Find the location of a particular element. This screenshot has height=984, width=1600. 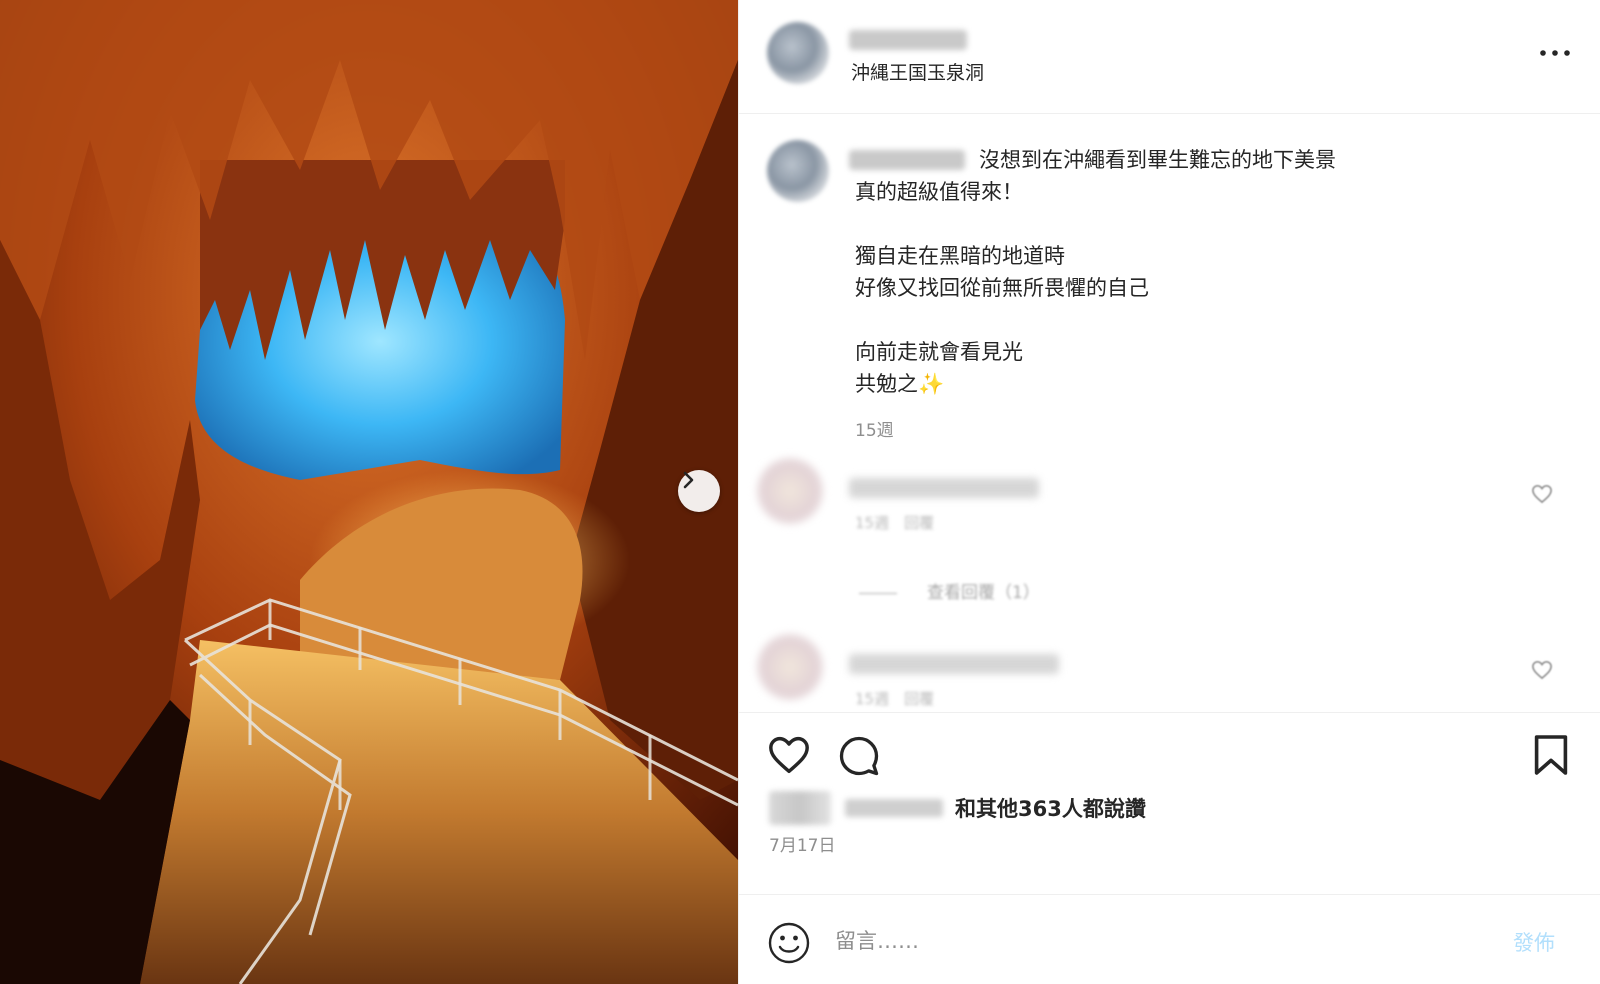

next-photo-button is located at coordinates (699, 491).